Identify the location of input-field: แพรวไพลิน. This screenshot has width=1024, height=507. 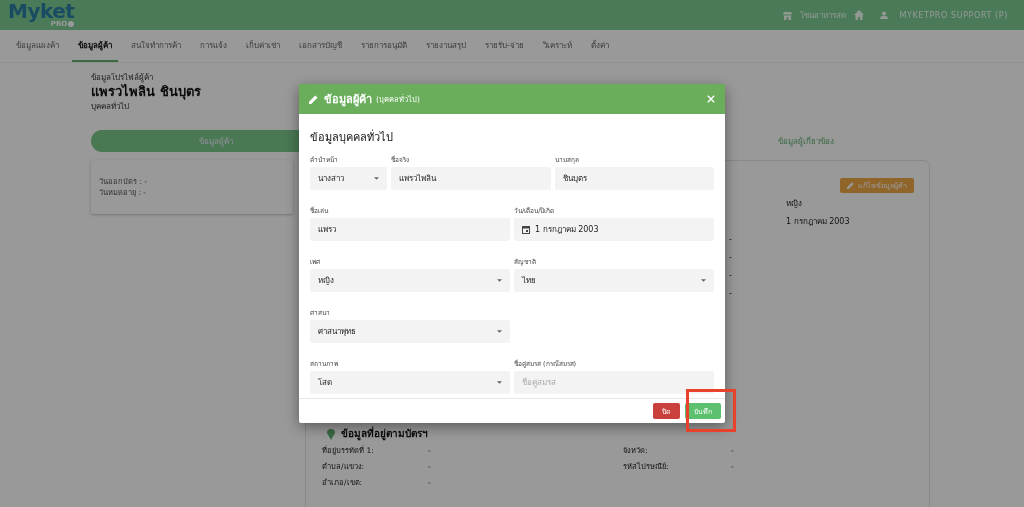
(471, 178).